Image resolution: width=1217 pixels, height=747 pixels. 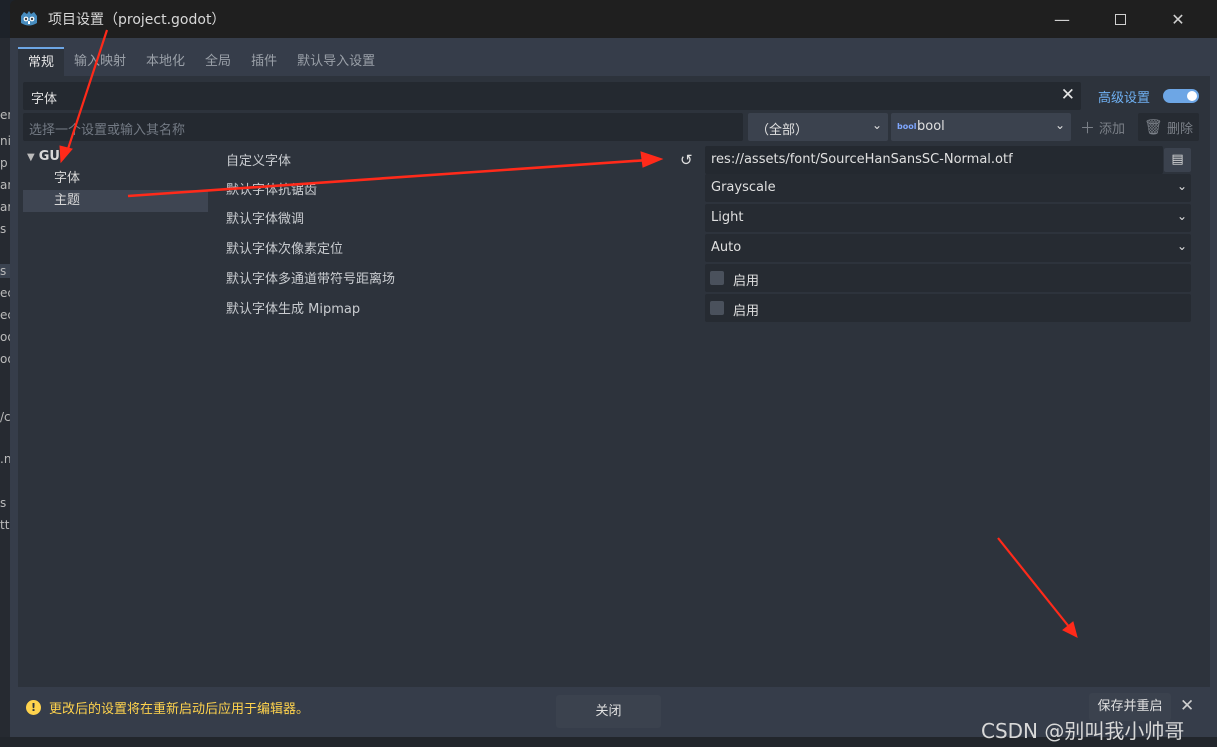 I want to click on tree-item-font: 字体, so click(x=115, y=179).